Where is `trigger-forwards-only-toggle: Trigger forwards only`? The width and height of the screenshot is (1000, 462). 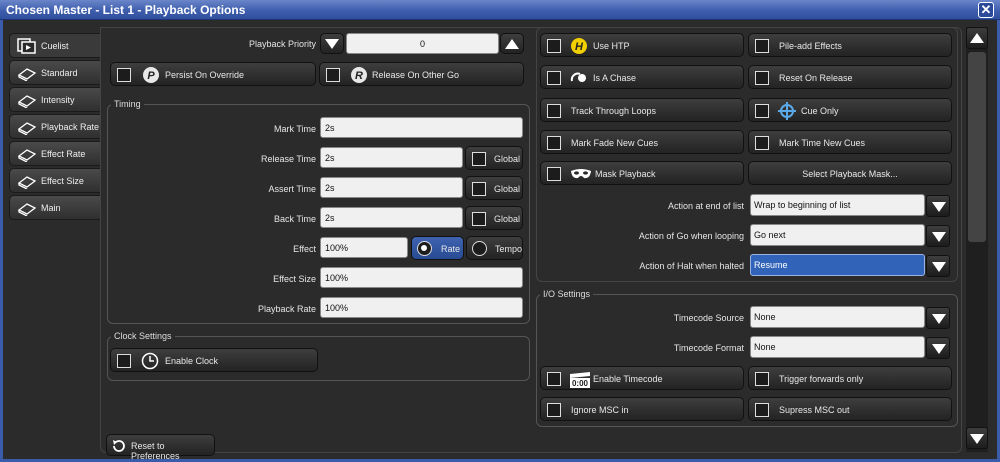 trigger-forwards-only-toggle: Trigger forwards only is located at coordinates (850, 378).